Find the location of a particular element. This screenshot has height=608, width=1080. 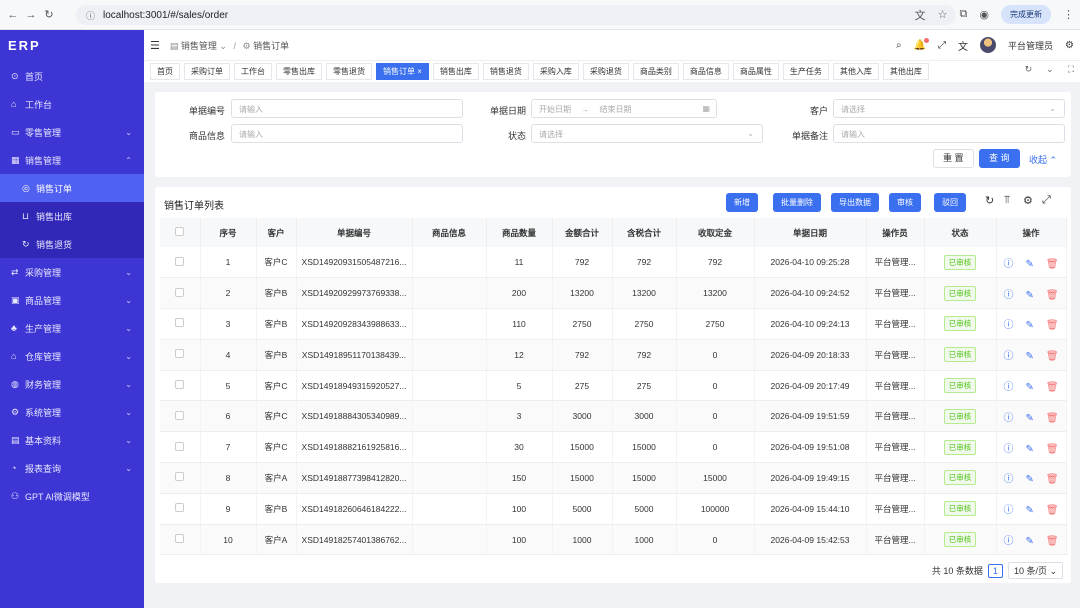

goods-input: 请输入 is located at coordinates (347, 133).